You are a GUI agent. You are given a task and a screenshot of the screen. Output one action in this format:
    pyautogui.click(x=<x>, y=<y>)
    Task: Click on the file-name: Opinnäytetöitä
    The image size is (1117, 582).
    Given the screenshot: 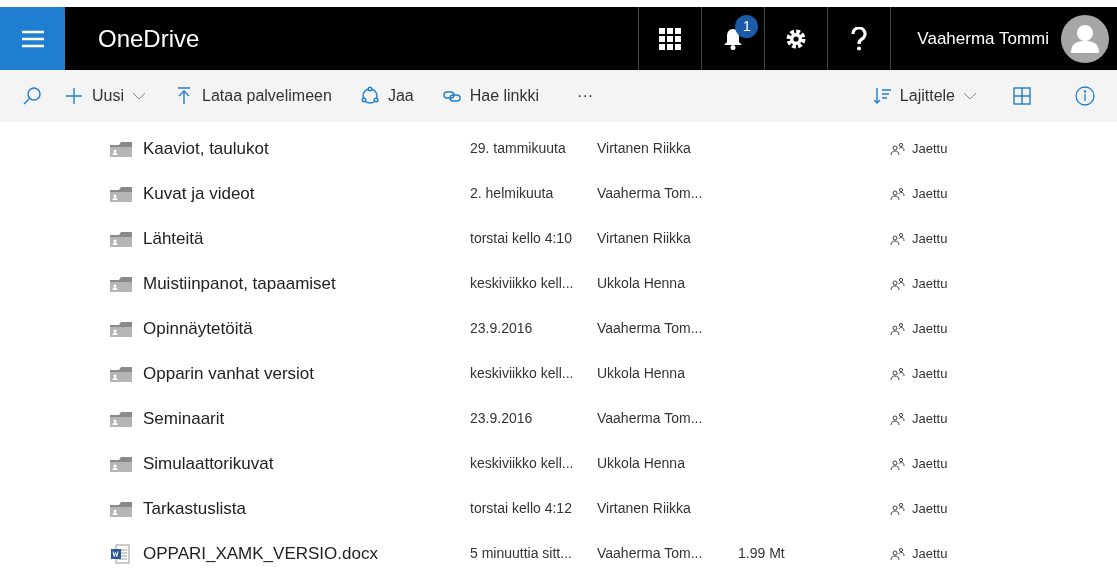 What is the action you would take?
    pyautogui.click(x=306, y=328)
    